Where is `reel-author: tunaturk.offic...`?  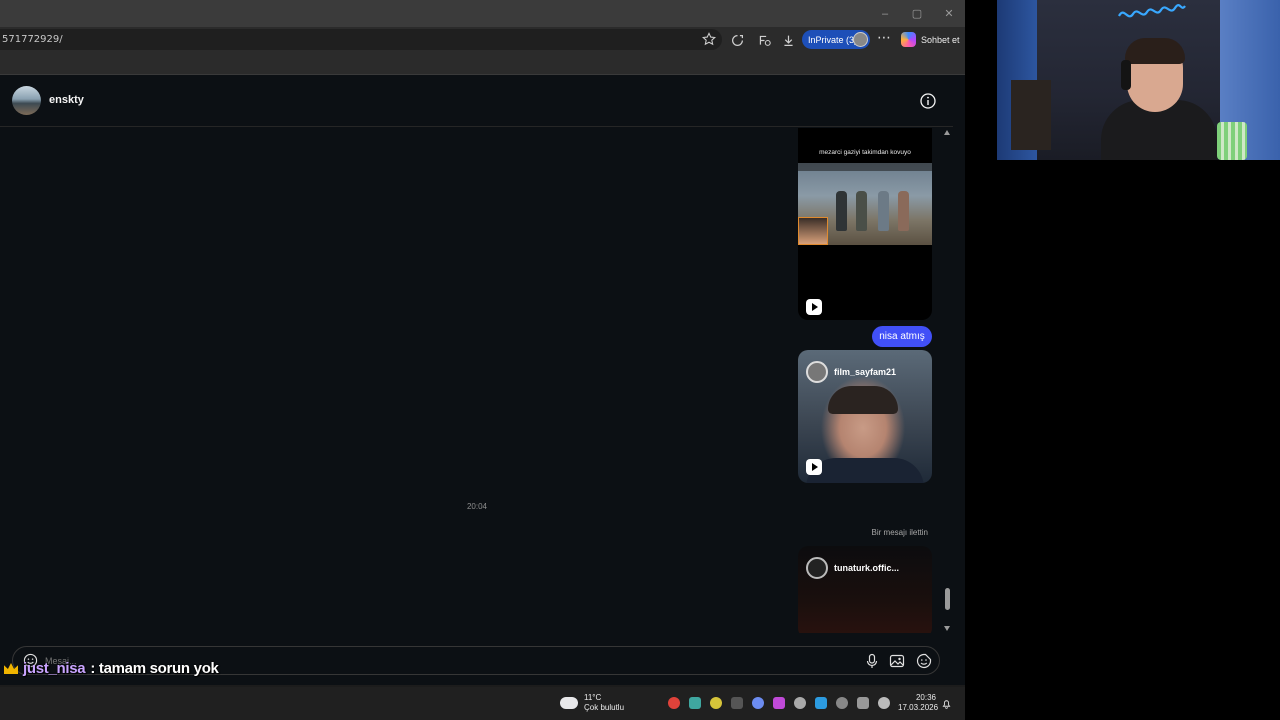
reel-author: tunaturk.offic... is located at coordinates (852, 568).